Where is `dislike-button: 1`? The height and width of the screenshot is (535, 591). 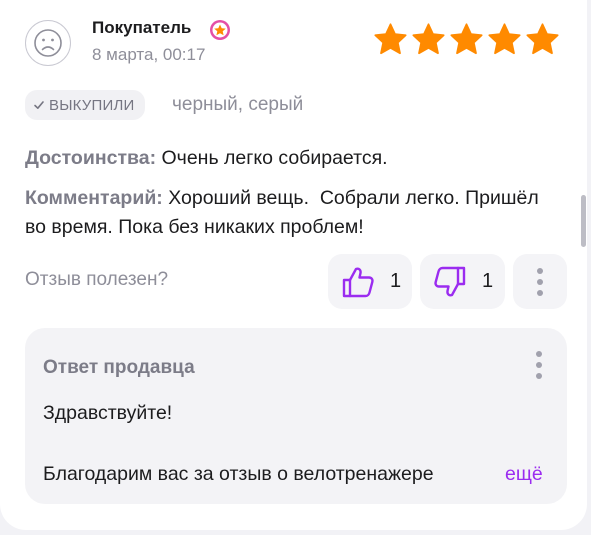 dislike-button: 1 is located at coordinates (462, 281).